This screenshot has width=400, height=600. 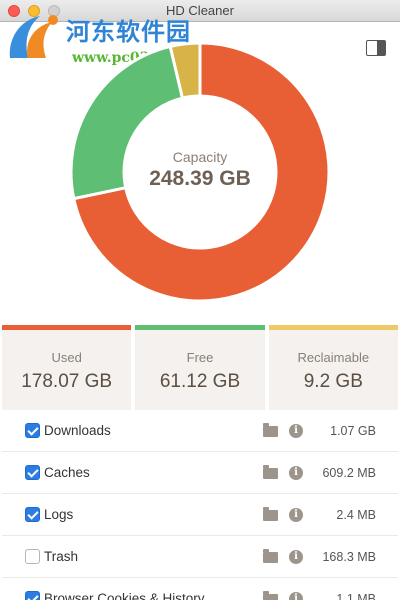 I want to click on logs-checkbox, so click(x=32, y=514).